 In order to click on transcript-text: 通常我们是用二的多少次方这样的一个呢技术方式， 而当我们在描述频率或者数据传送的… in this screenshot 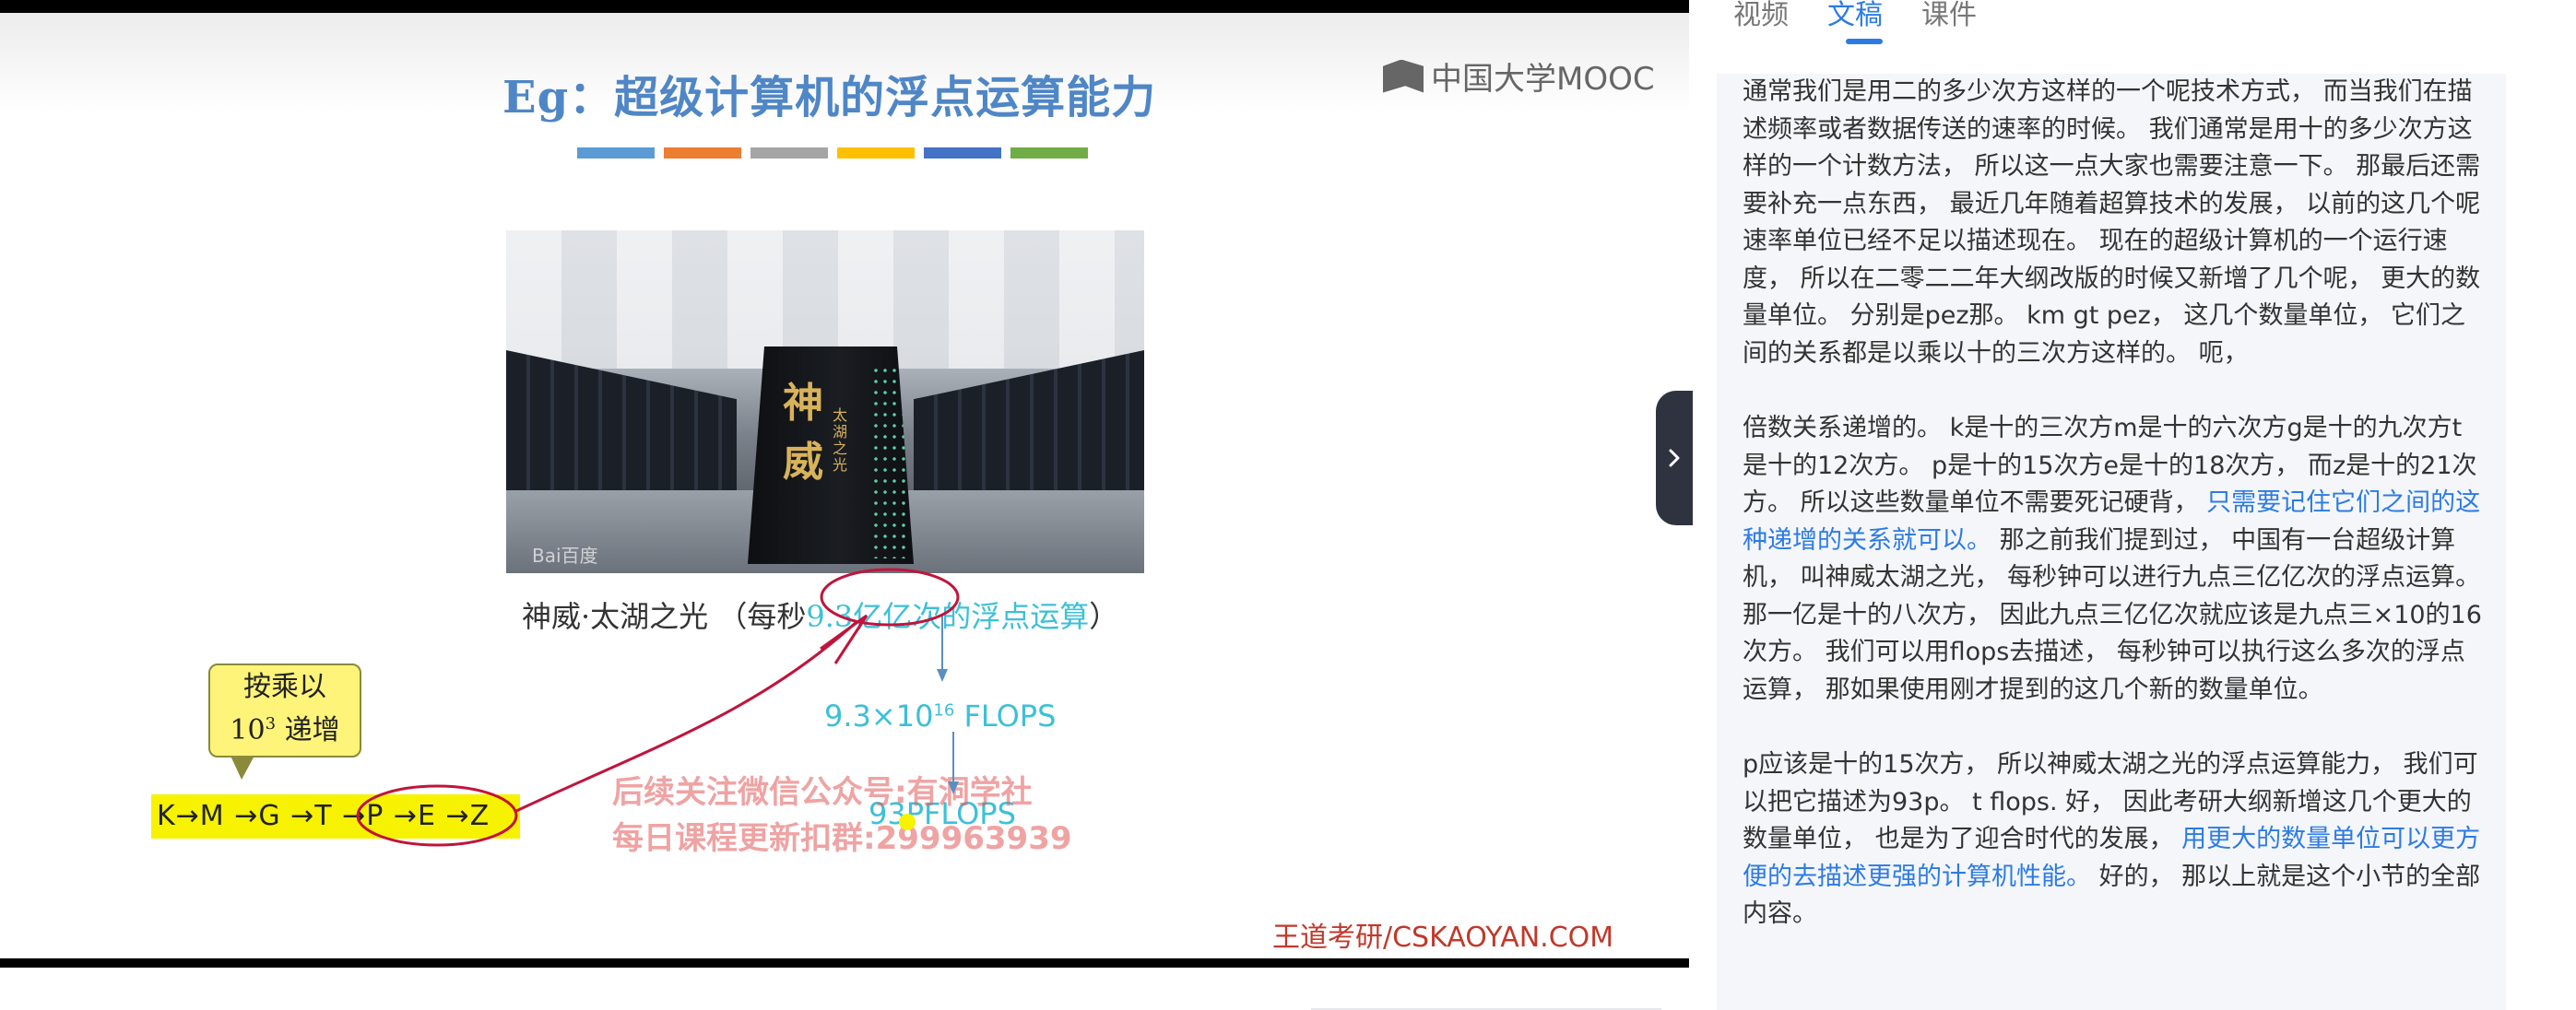, I will do `click(2112, 222)`.